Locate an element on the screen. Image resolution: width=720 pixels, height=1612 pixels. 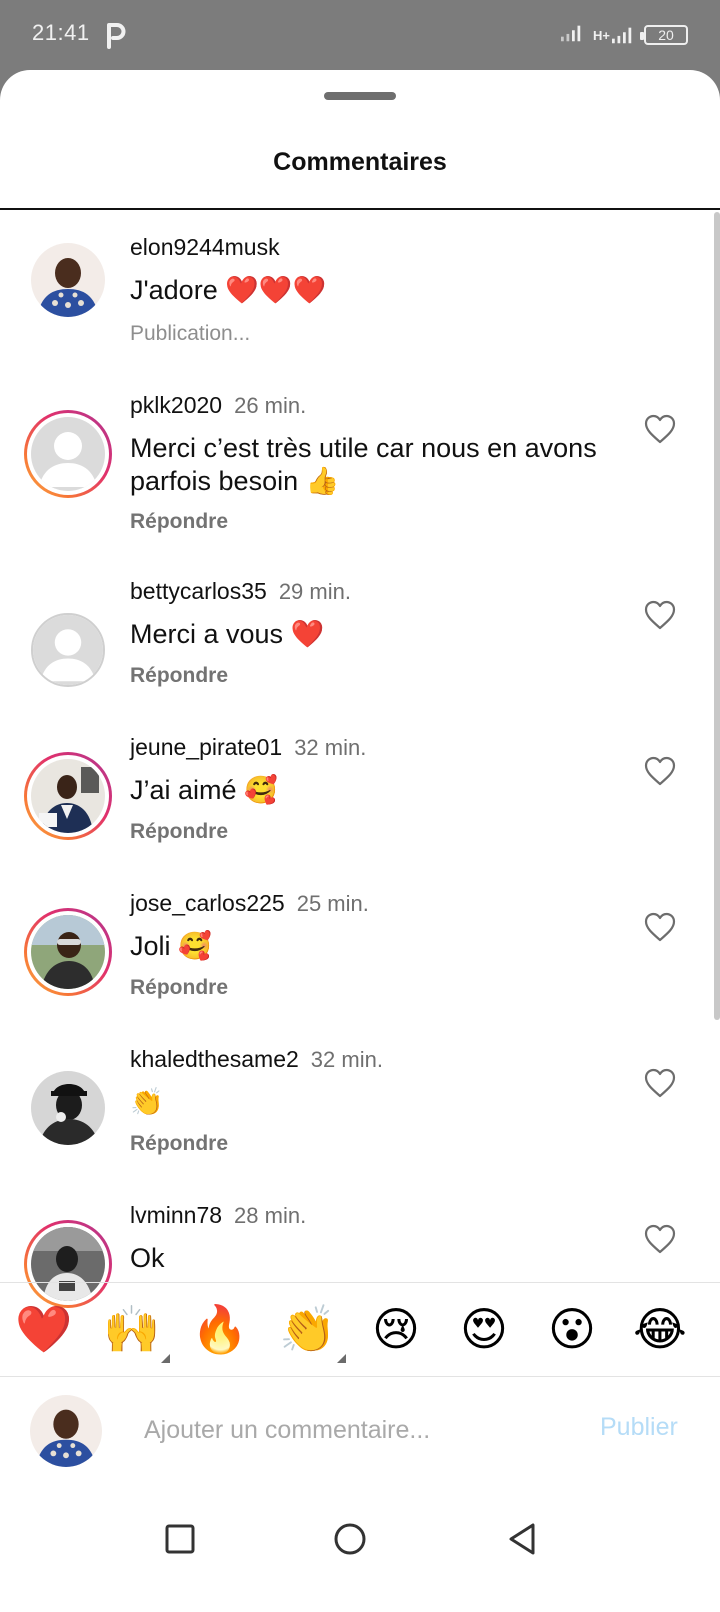
status-bar: 21:41 H+ 20 is located at coordinates (360, 37).